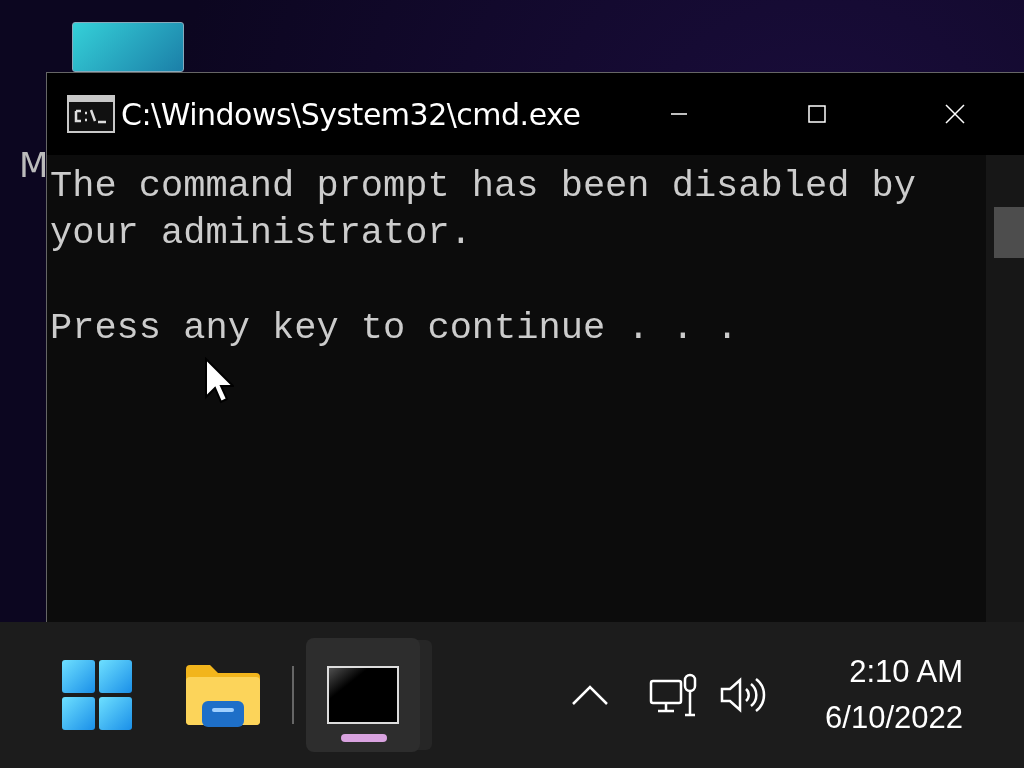 Image resolution: width=1024 pixels, height=768 pixels. I want to click on close-icon, so click(955, 114).